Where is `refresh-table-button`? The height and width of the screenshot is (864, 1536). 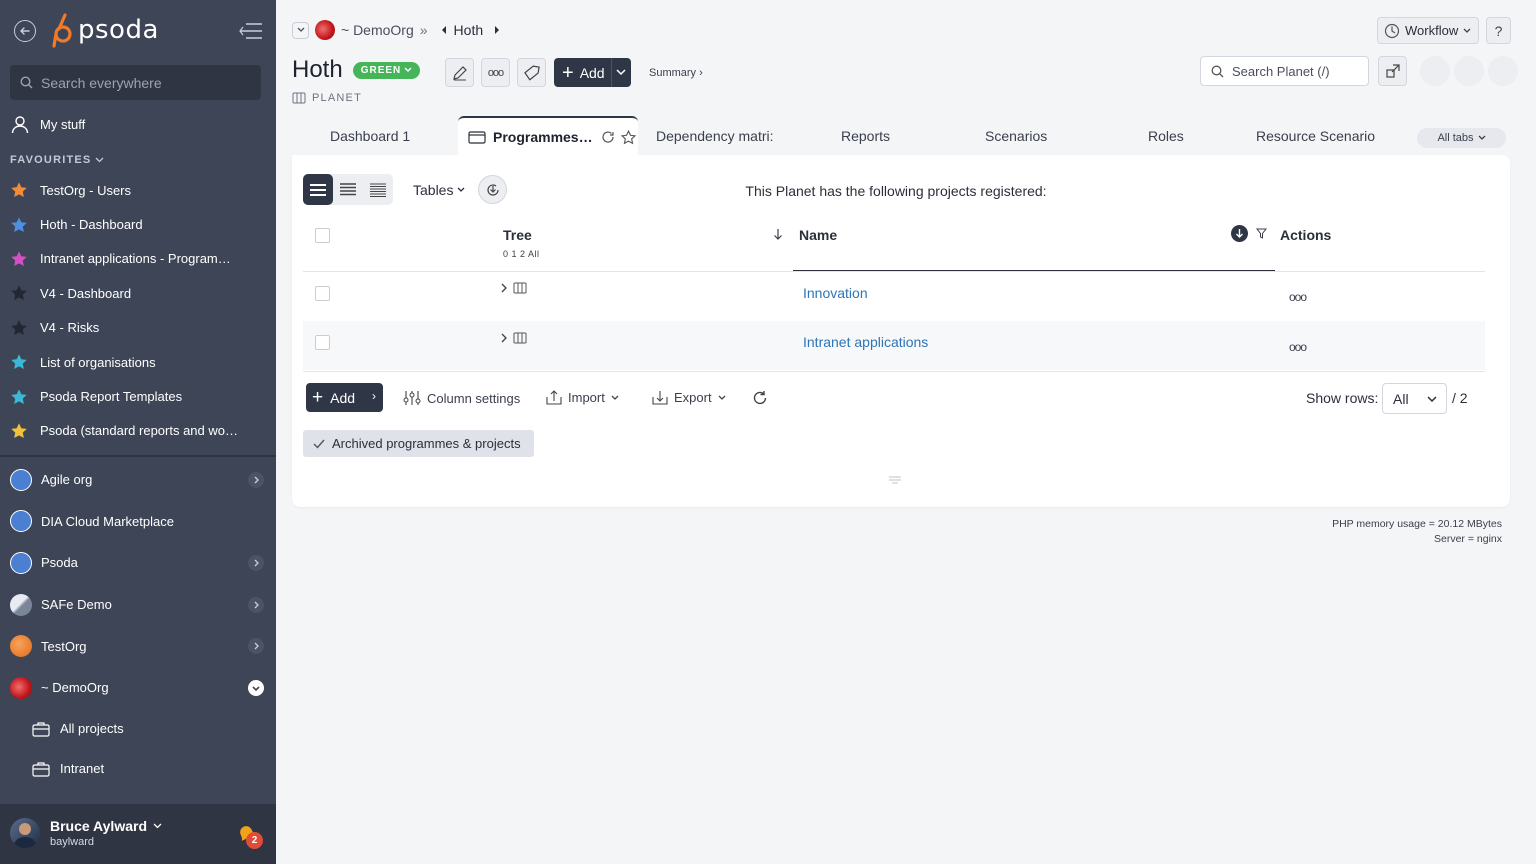 refresh-table-button is located at coordinates (760, 398).